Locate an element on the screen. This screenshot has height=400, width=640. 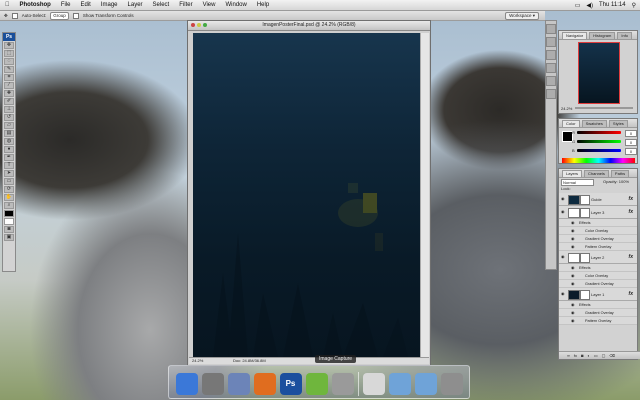
screen-mode-tool: ▣ is located at coordinates (9, 237).